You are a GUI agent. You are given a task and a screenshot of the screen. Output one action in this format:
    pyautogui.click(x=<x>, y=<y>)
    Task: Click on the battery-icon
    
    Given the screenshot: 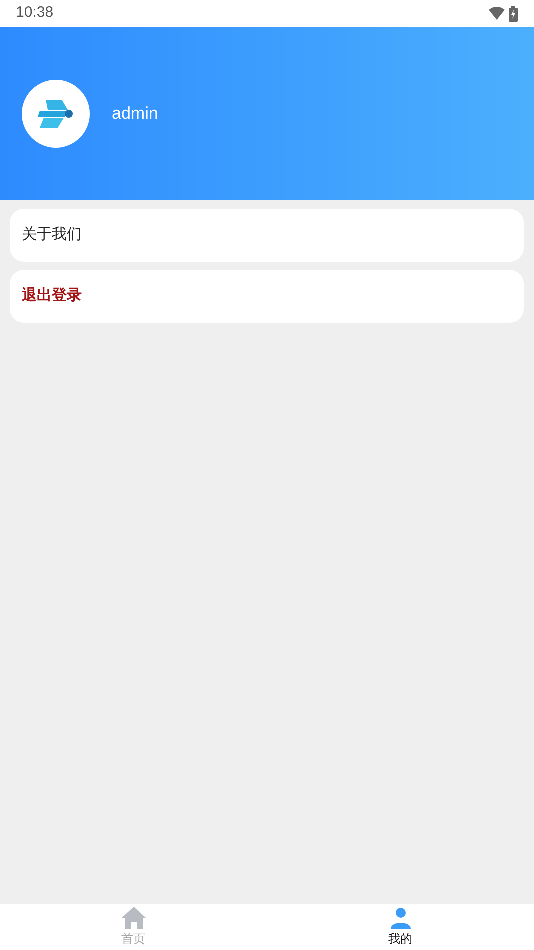 What is the action you would take?
    pyautogui.click(x=513, y=14)
    